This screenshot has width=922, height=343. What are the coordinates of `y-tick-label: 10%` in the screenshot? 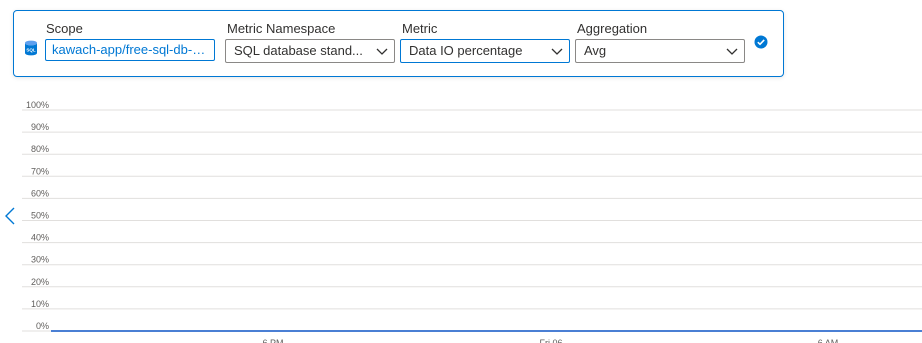 It's located at (40, 304).